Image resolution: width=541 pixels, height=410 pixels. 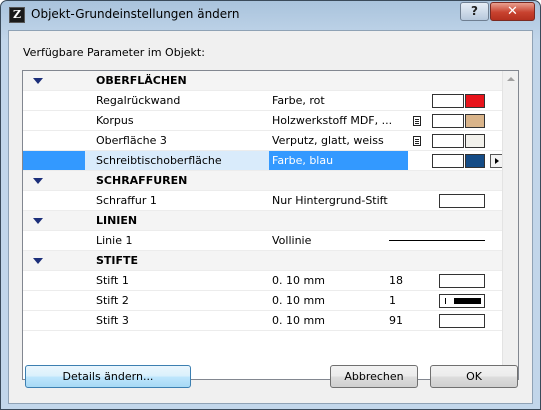 What do you see at coordinates (263, 181) in the screenshot?
I see `group-row-schraffuren: SCHRAFFUREN` at bounding box center [263, 181].